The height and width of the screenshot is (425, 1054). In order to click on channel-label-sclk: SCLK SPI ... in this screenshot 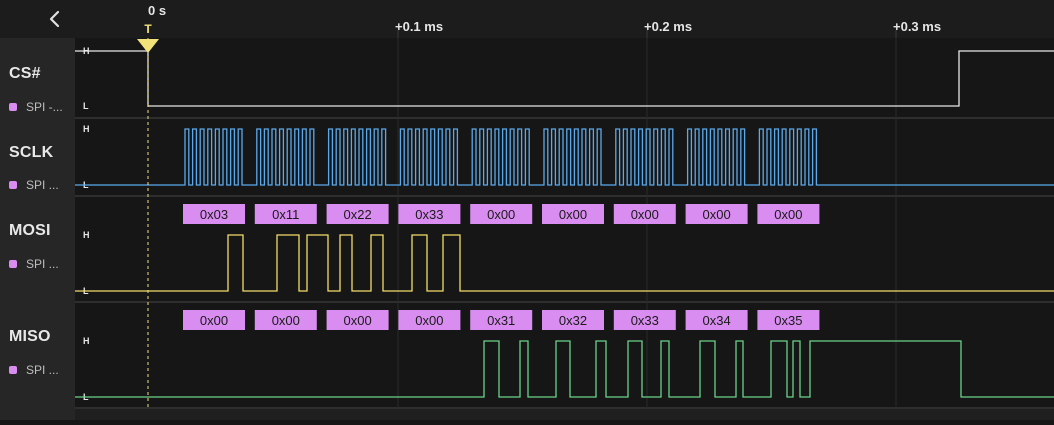, I will do `click(37, 158)`.